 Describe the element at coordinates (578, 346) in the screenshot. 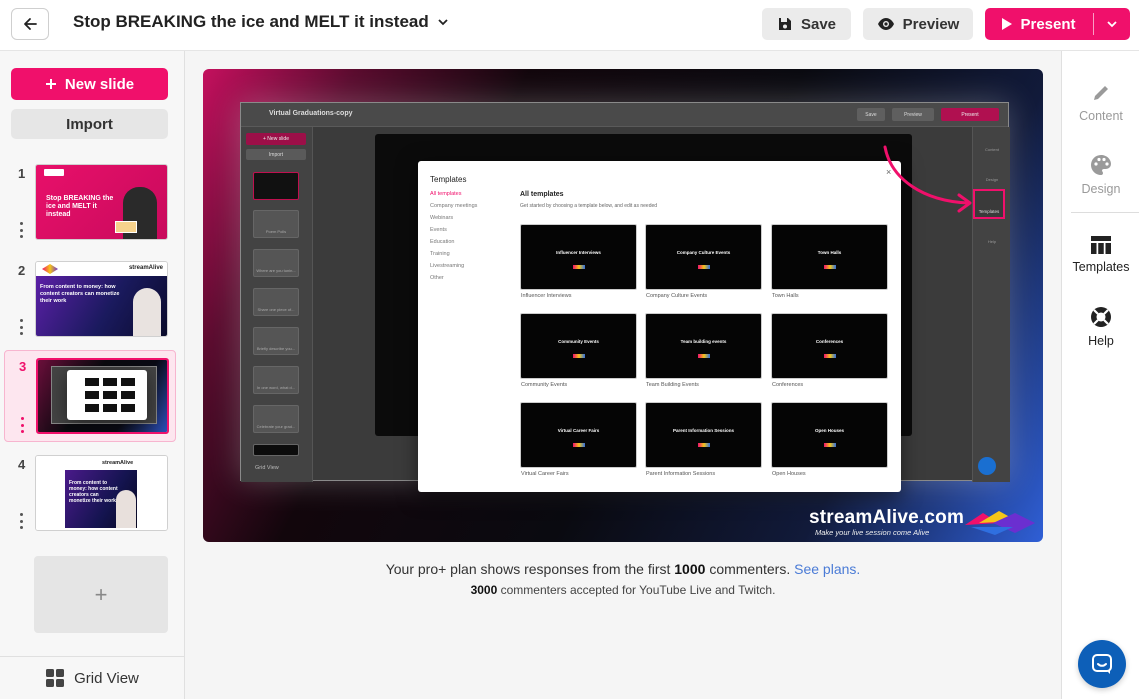

I see `template-card: Community Events` at that location.